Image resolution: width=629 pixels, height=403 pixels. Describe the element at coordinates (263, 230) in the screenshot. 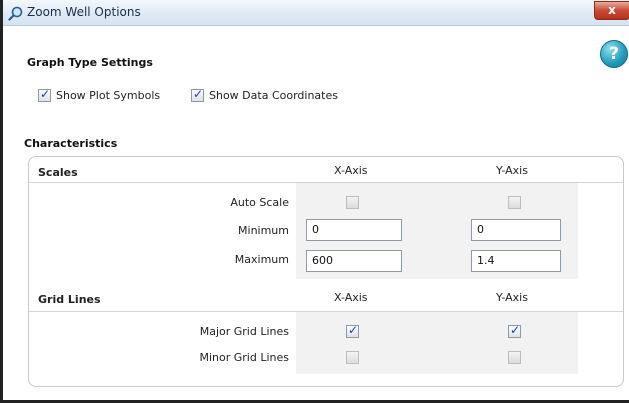

I see `minimum-label: Minimum` at that location.